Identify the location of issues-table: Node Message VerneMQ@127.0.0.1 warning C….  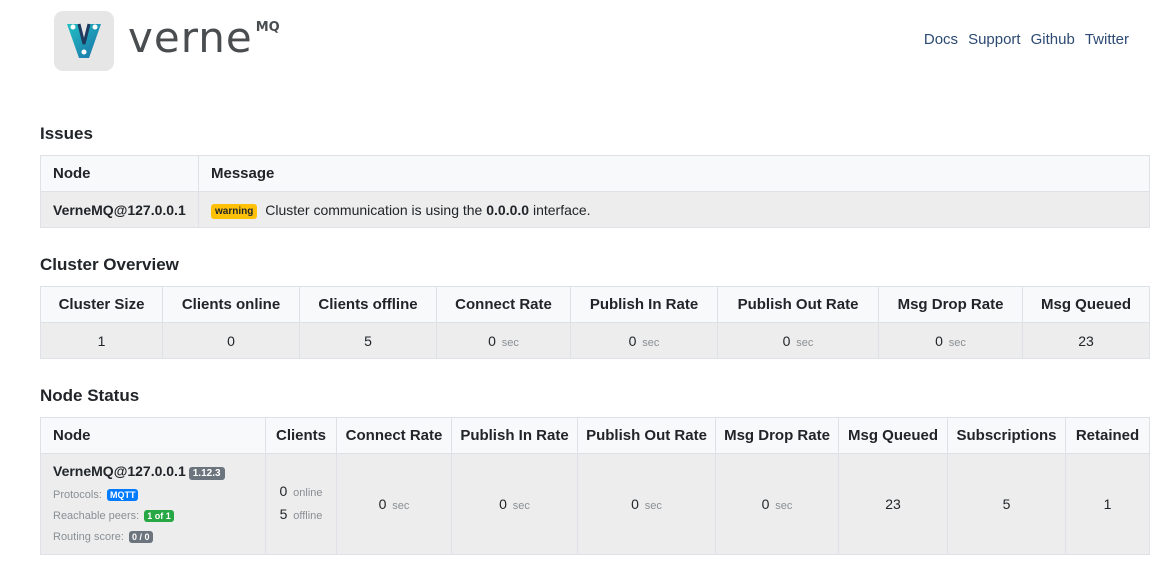
(595, 191).